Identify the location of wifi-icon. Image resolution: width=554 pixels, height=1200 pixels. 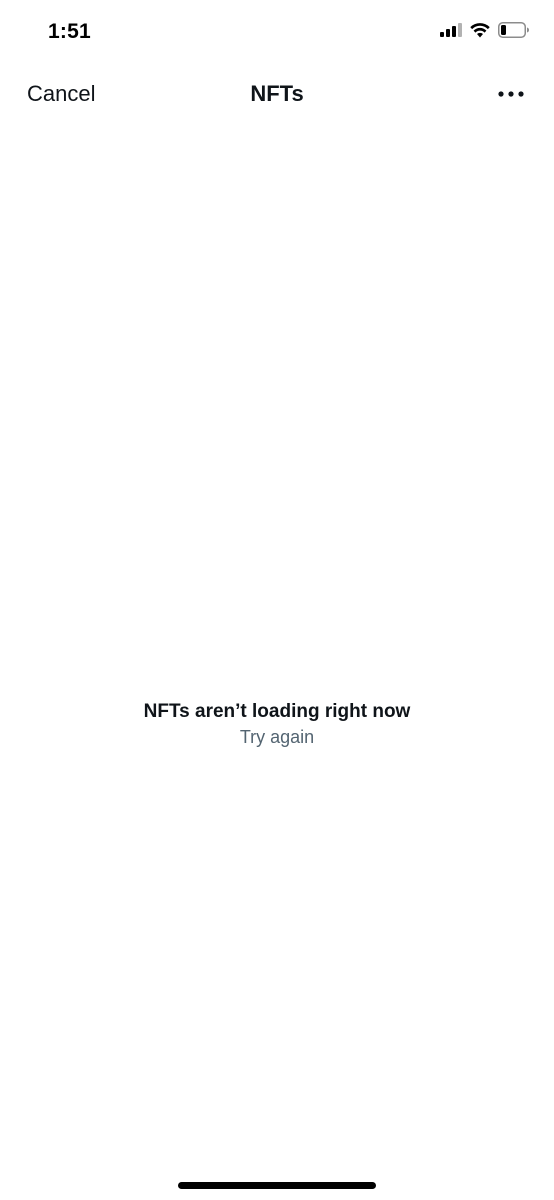
(480, 30).